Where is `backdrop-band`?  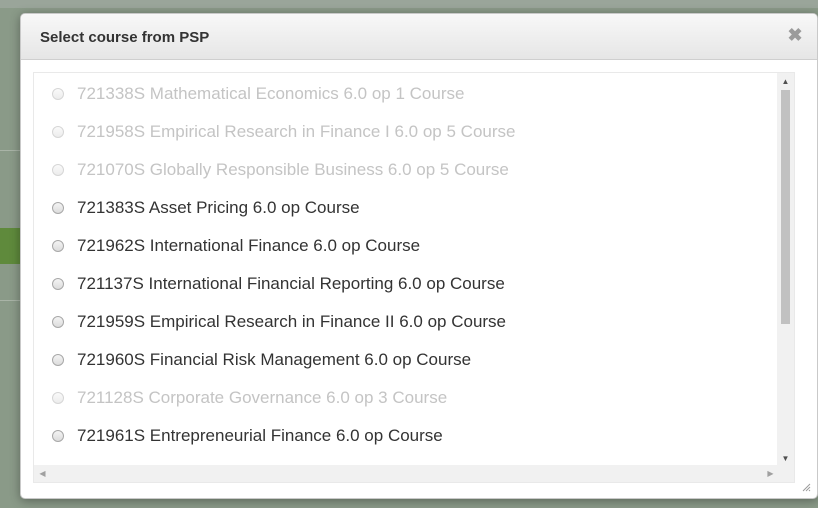
backdrop-band is located at coordinates (409, 4).